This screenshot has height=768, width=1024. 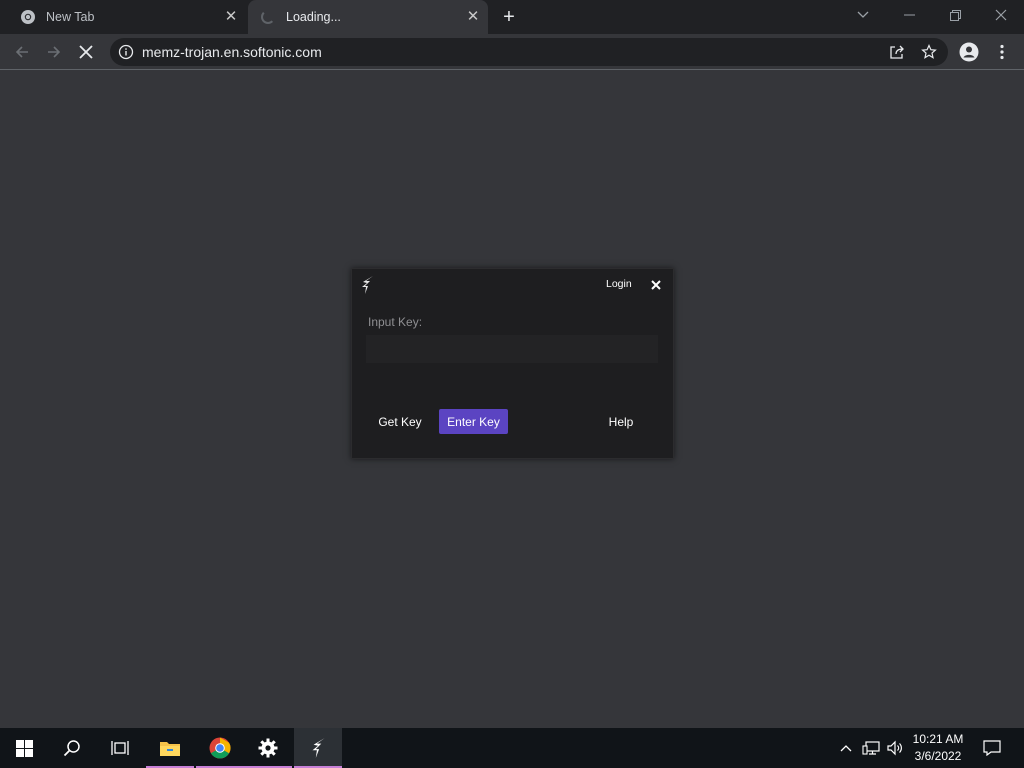 I want to click on tab-search-icon, so click(x=863, y=15).